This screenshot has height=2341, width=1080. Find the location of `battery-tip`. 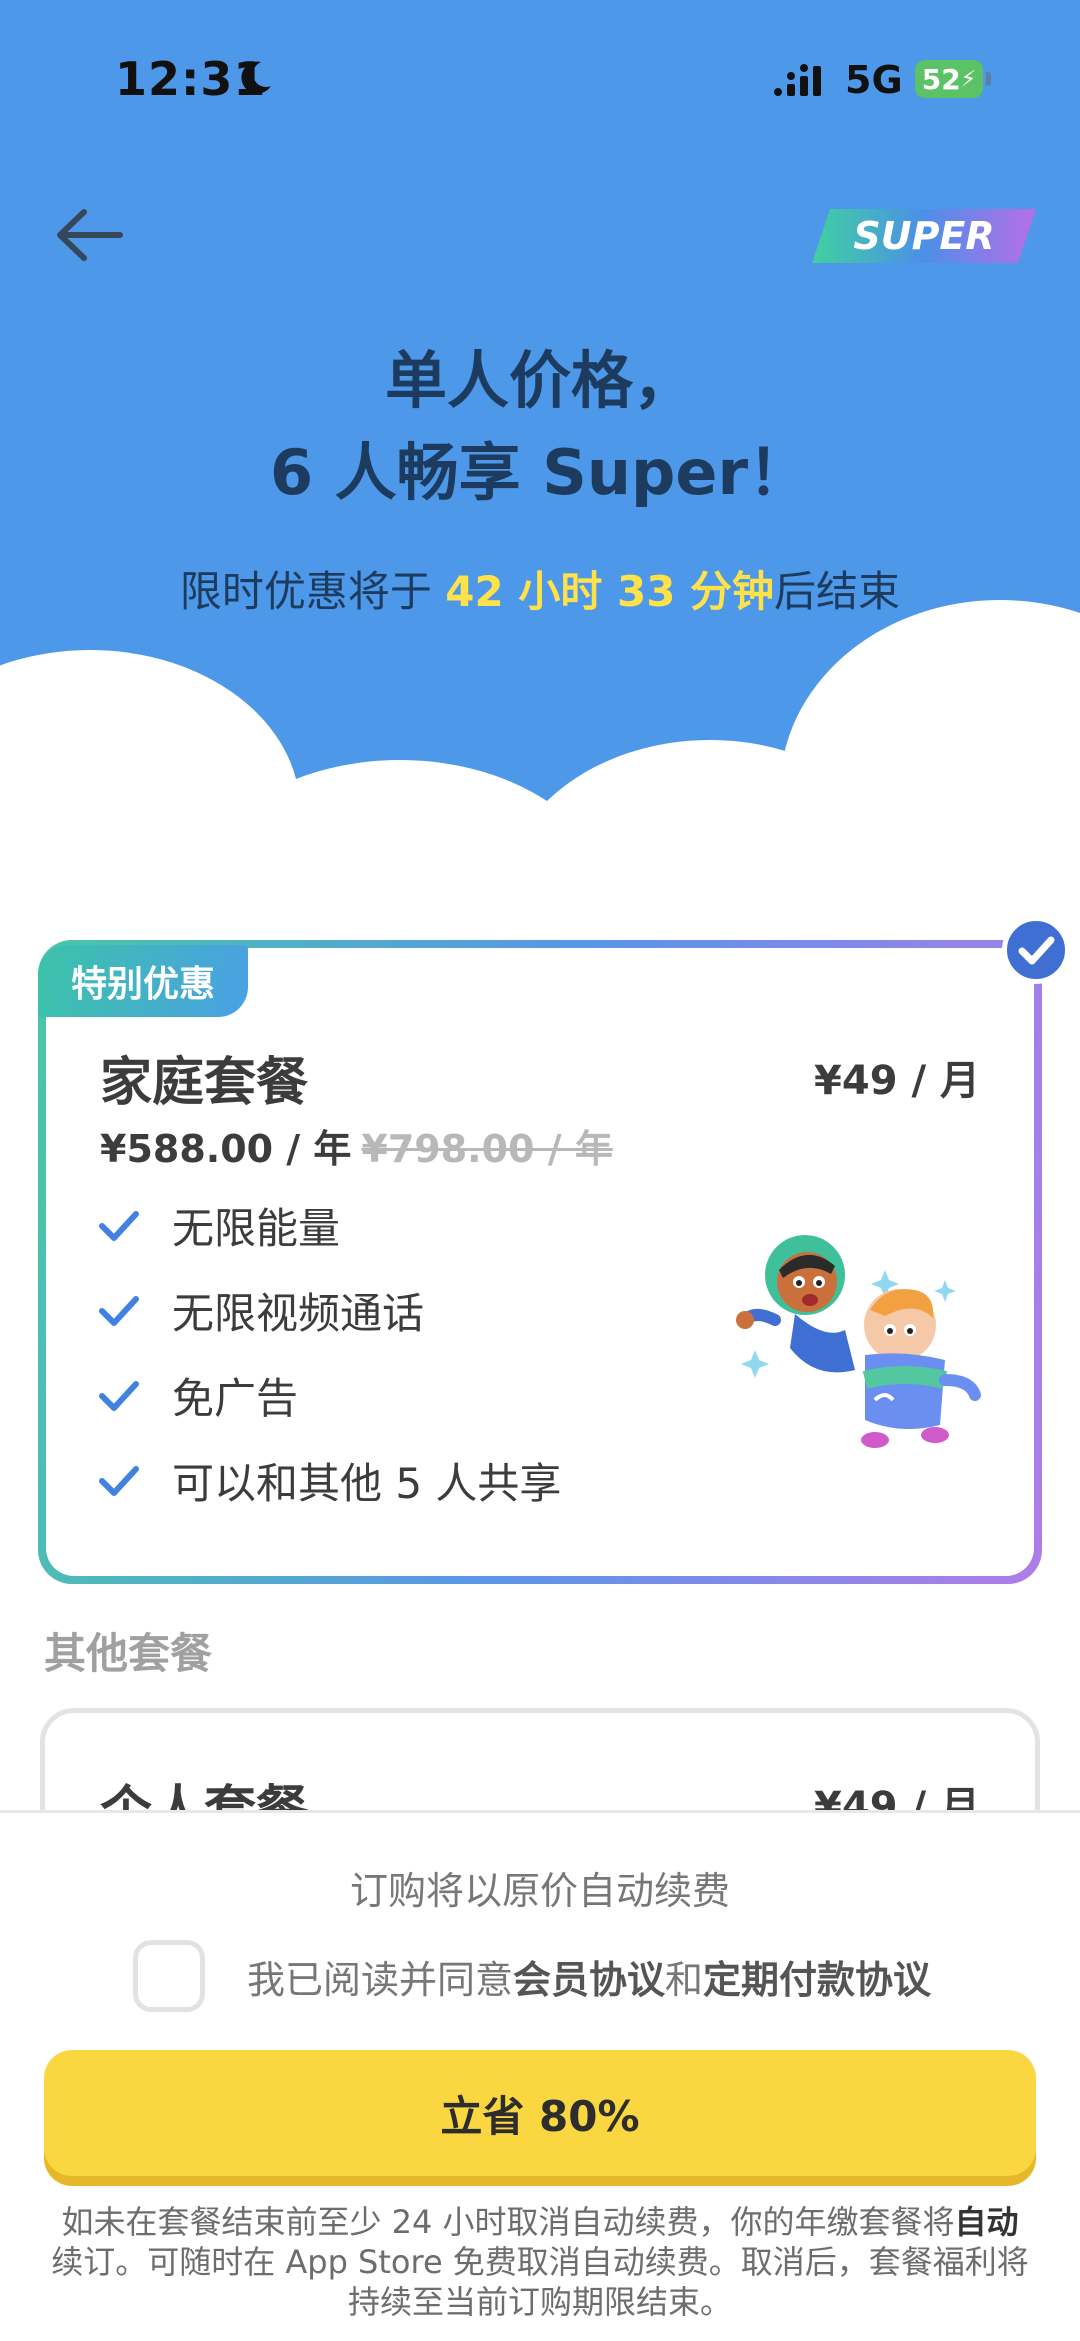

battery-tip is located at coordinates (988, 79).